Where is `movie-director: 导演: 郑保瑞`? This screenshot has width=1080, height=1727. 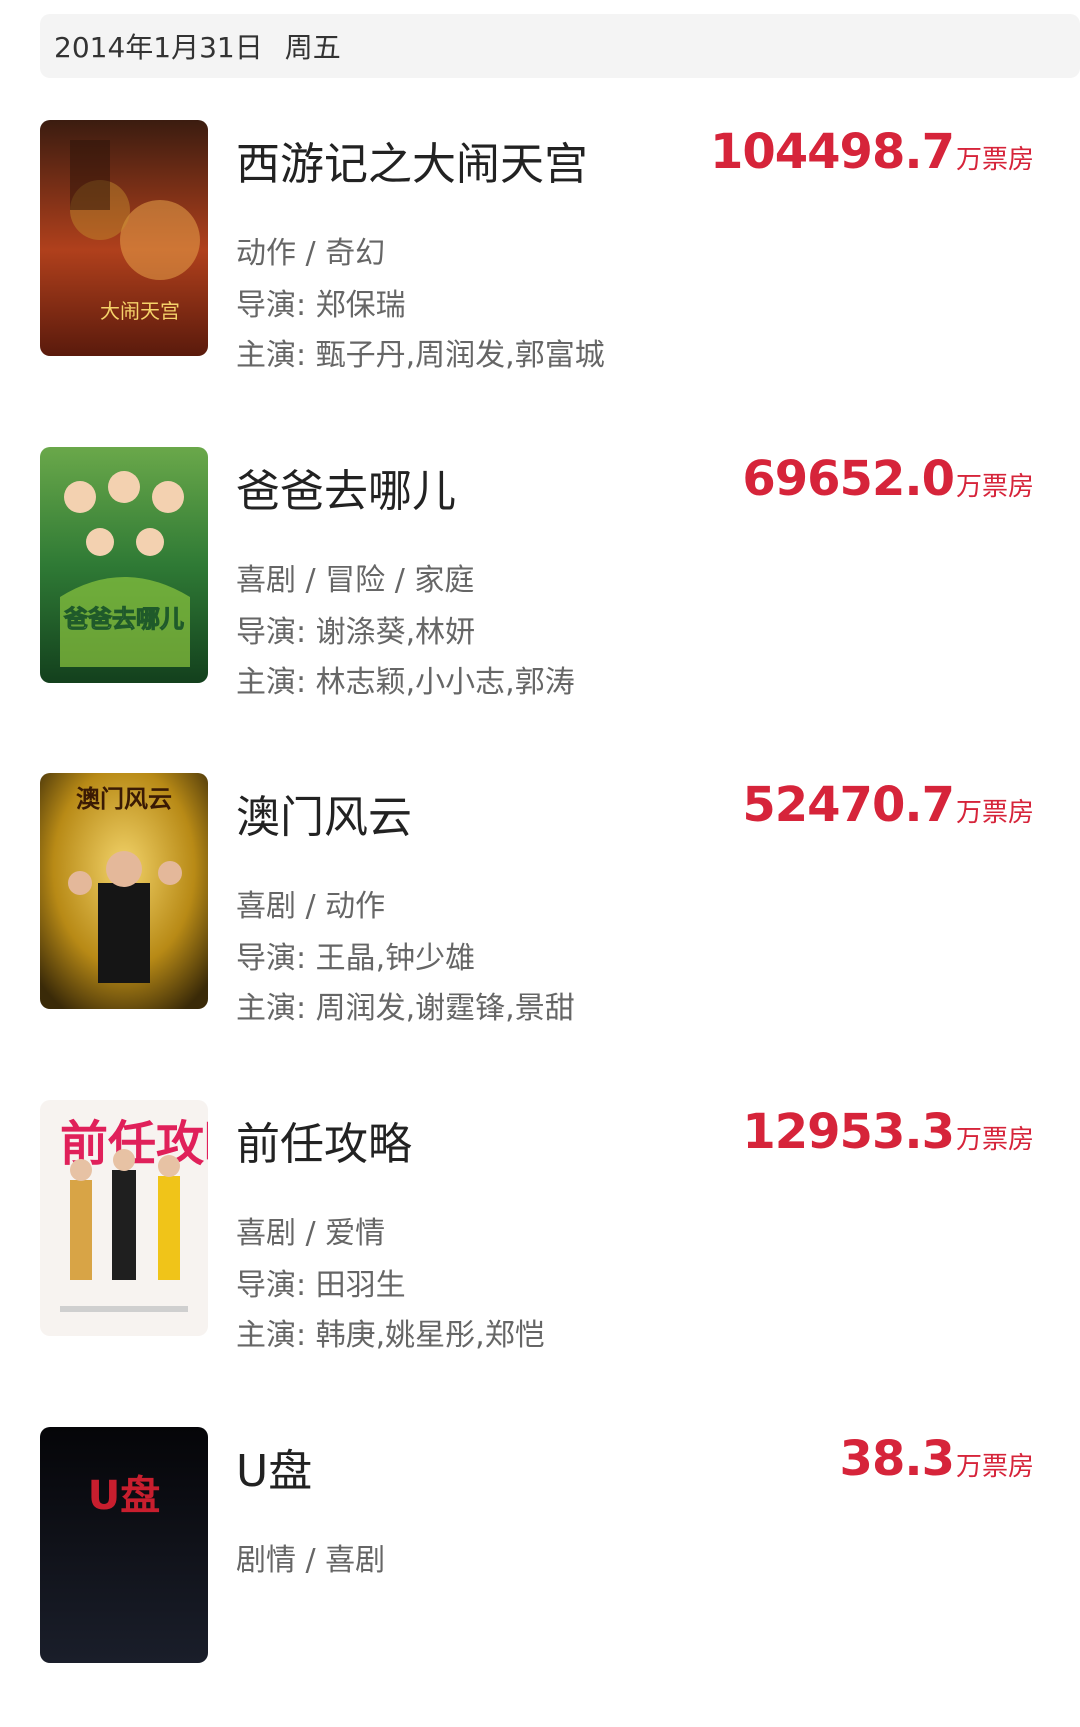
movie-director: 导演: 郑保瑞 is located at coordinates (321, 305).